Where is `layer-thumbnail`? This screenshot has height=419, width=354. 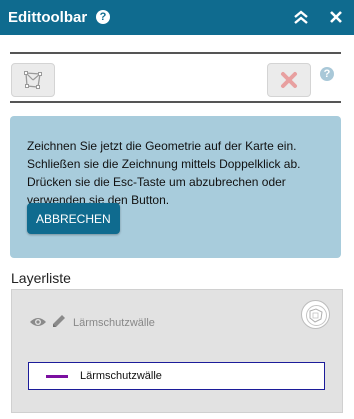 layer-thumbnail is located at coordinates (315, 314).